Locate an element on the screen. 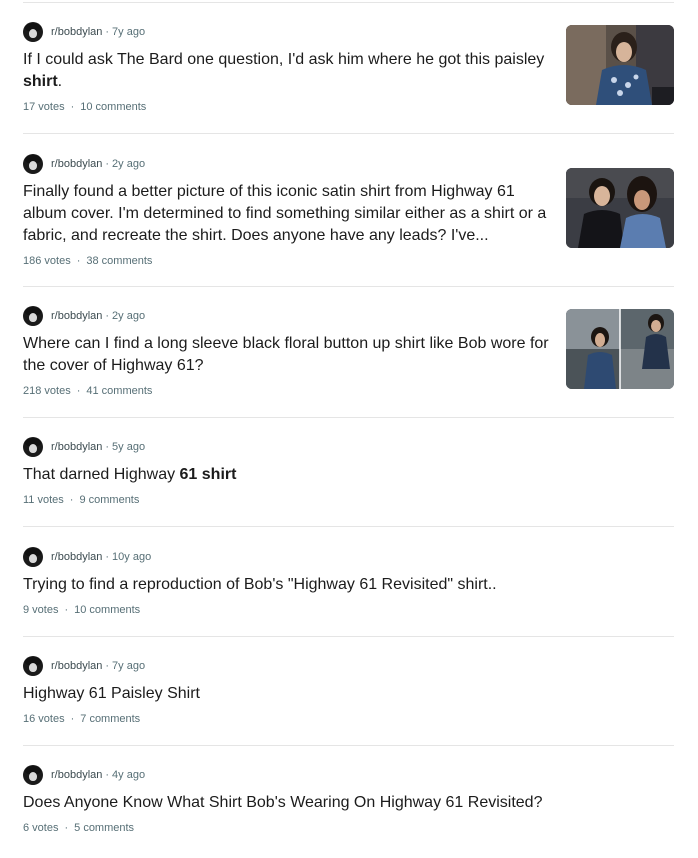 This screenshot has height=858, width=698. comment-count: 41 comments is located at coordinates (119, 391).